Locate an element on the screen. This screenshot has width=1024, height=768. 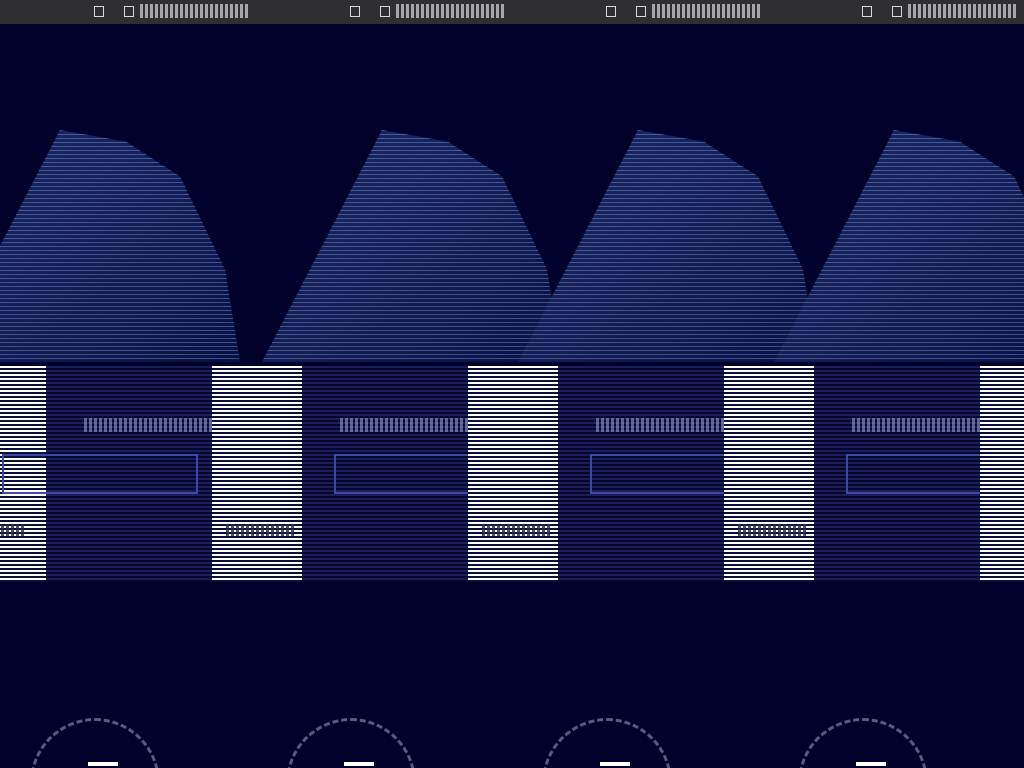
top-bar is located at coordinates (512, 12).